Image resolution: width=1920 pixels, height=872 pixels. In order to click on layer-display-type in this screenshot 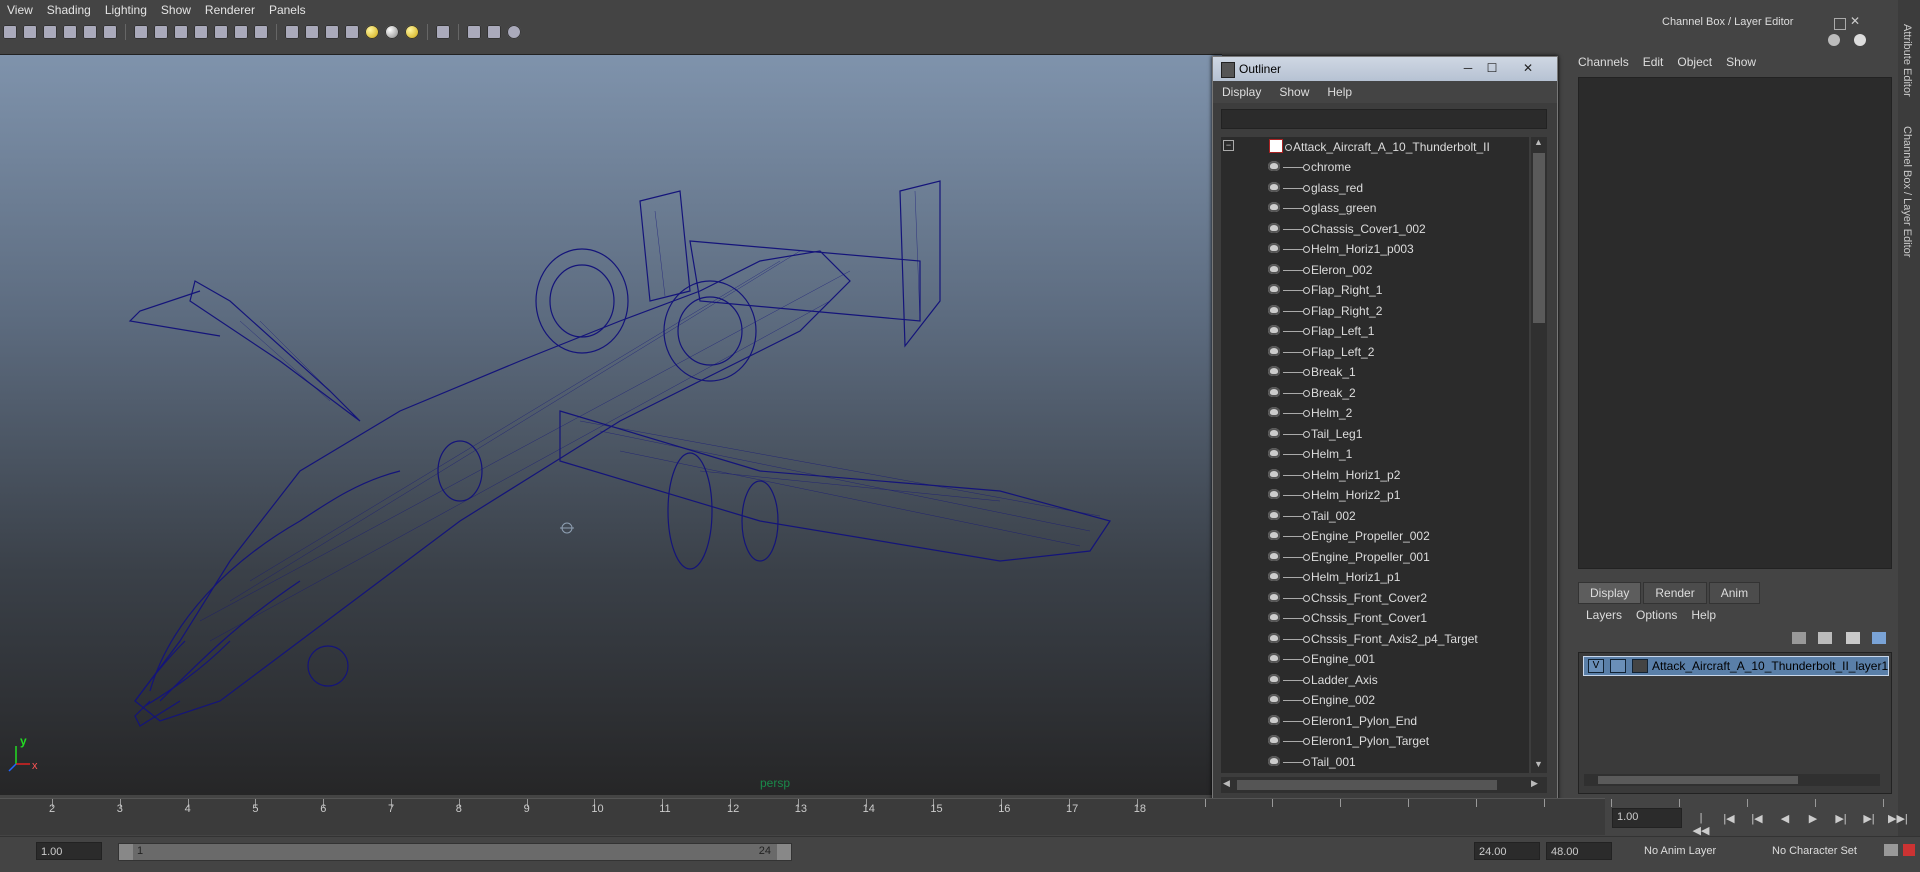, I will do `click(1618, 666)`.